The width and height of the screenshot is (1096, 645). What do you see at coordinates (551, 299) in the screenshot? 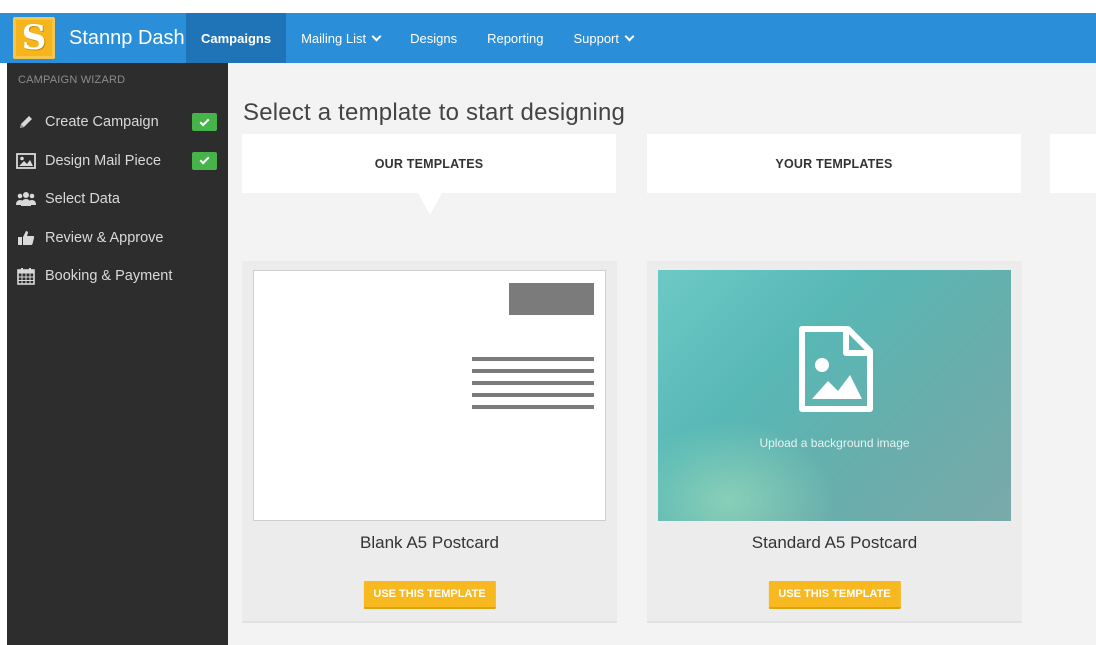
I see `stamp-placeholder` at bounding box center [551, 299].